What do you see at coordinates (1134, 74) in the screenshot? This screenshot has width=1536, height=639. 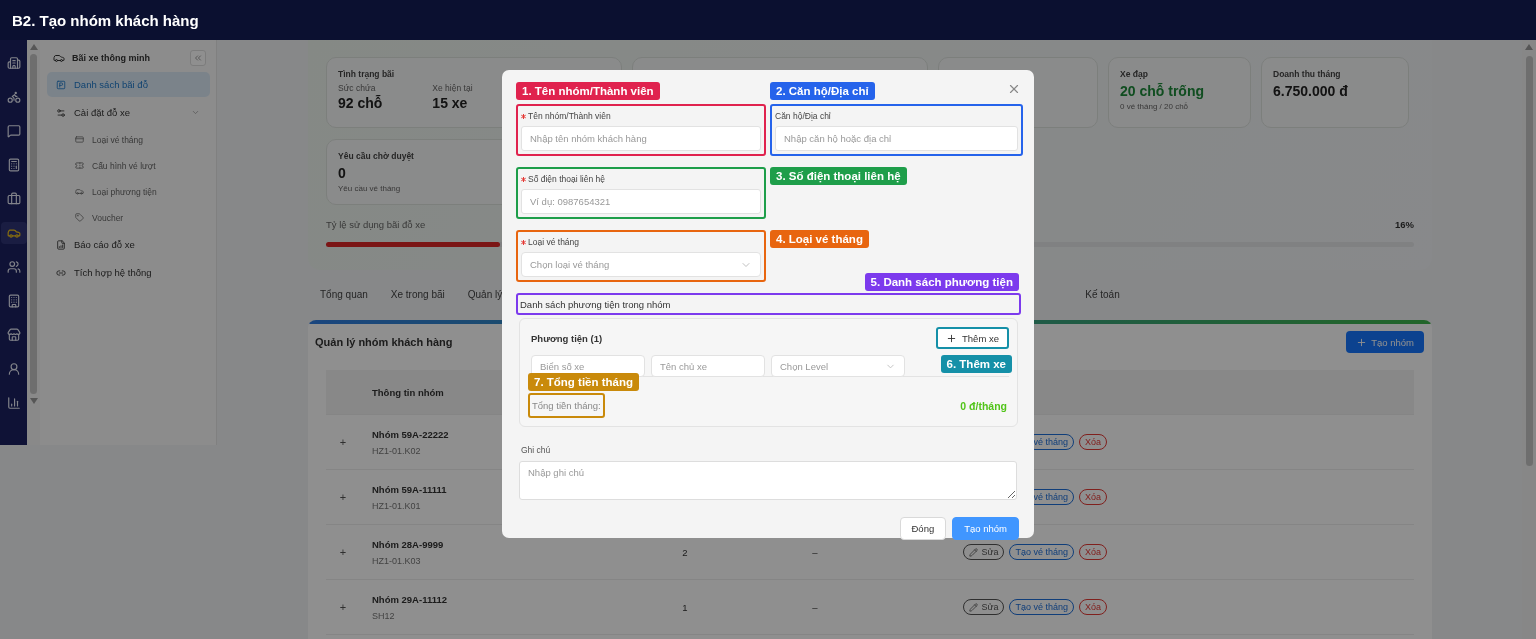 I see `card-title: Xe đạp` at bounding box center [1134, 74].